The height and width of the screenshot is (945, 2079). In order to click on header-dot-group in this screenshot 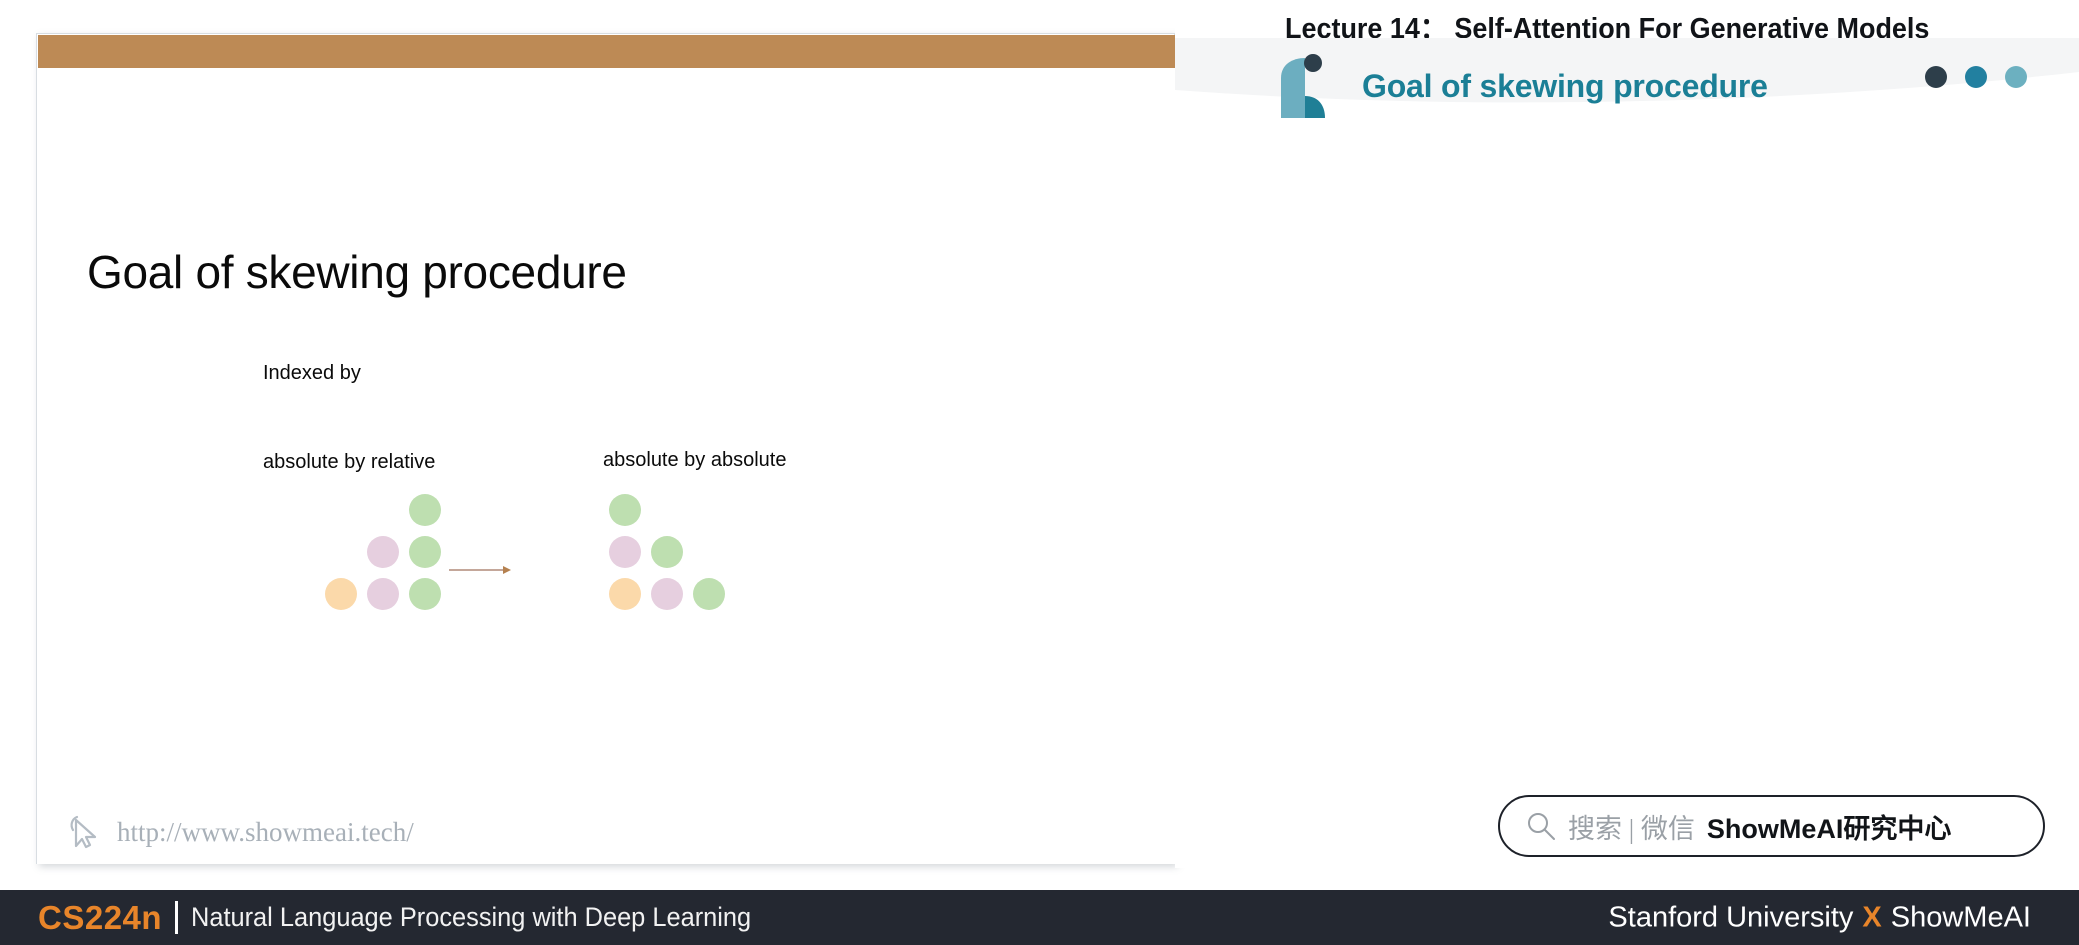, I will do `click(1976, 77)`.